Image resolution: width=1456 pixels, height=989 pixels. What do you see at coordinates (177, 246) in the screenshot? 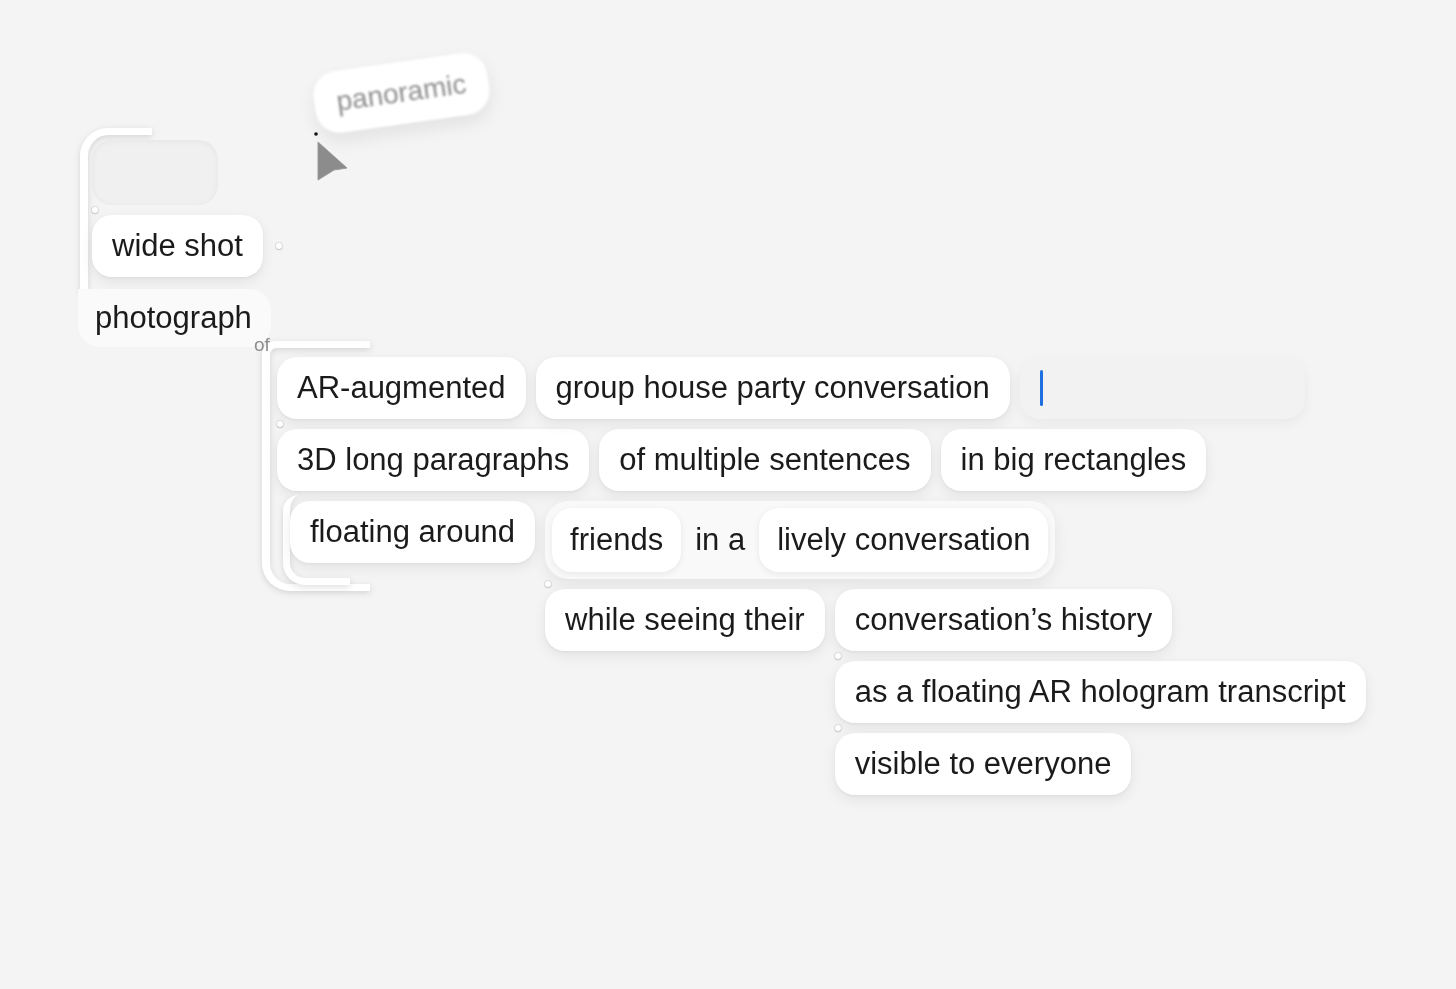
I see `phrase-chip: wide shot` at bounding box center [177, 246].